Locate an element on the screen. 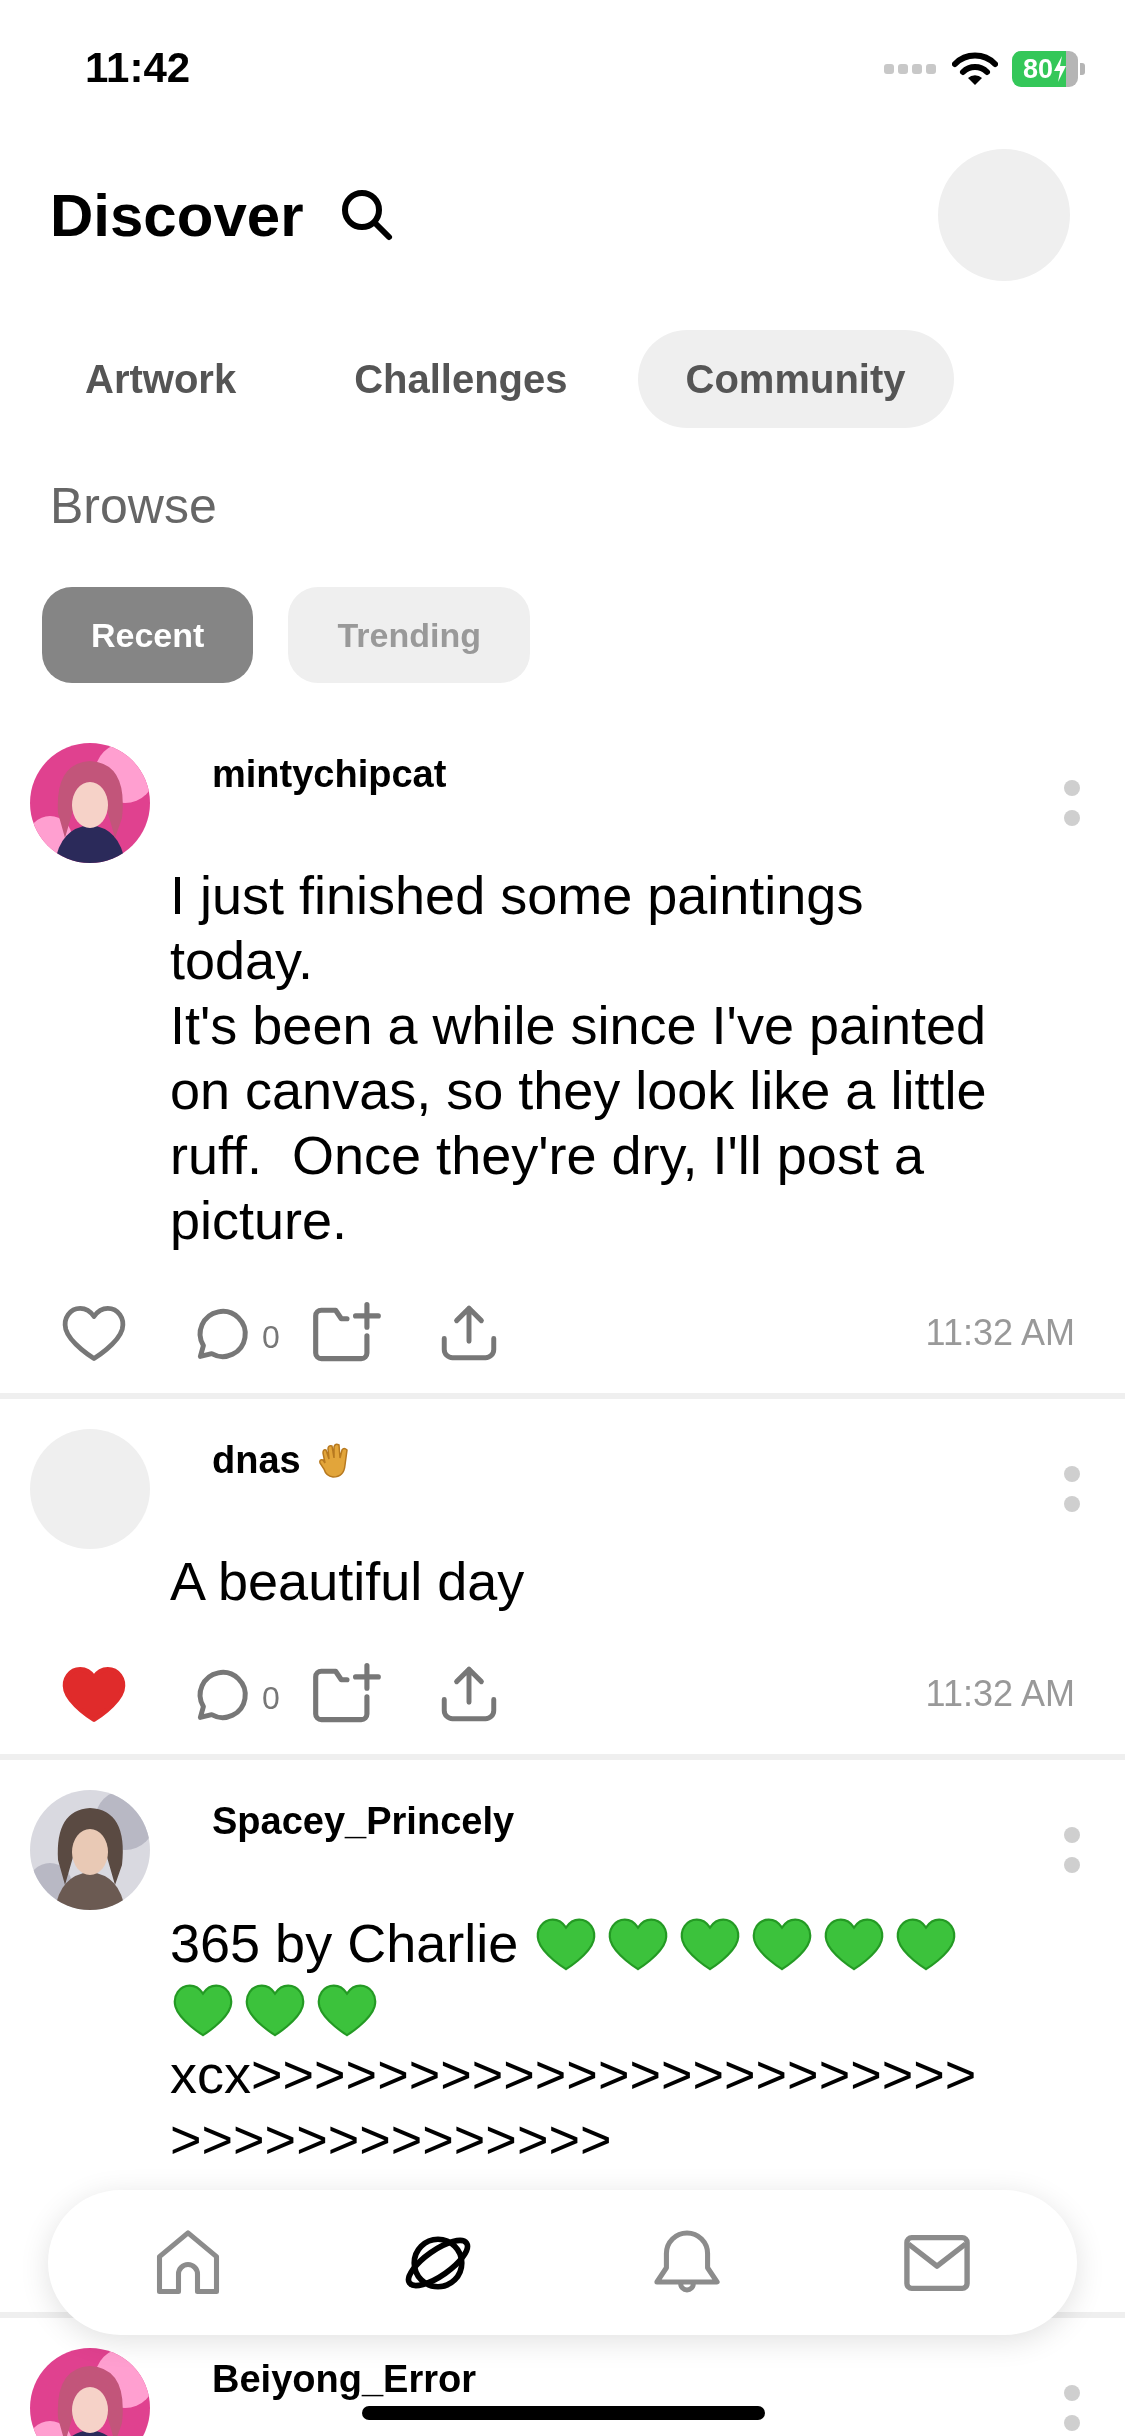 The image size is (1125, 2436). section-title: Browse is located at coordinates (133, 506).